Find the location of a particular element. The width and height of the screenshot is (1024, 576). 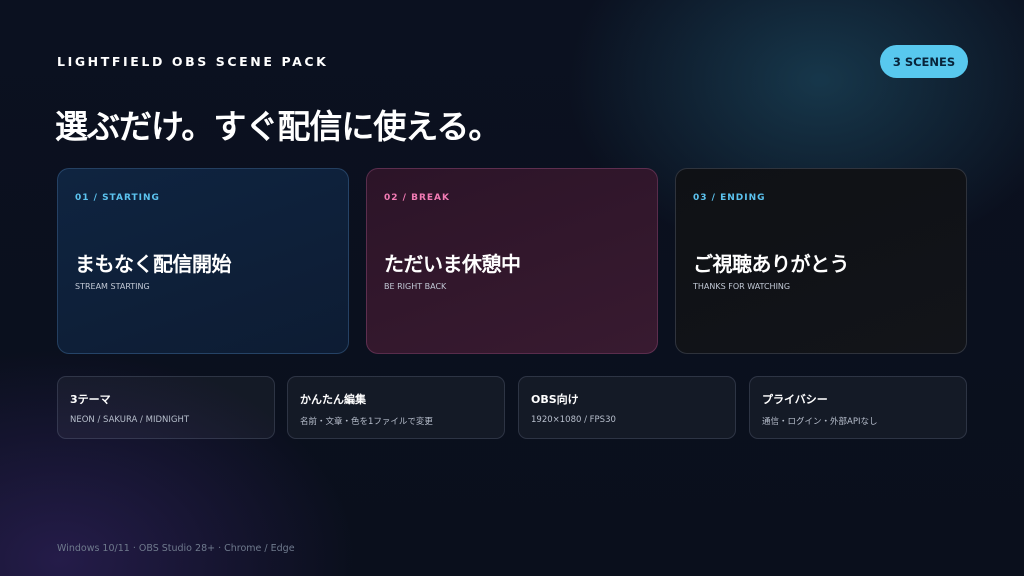

scene-card-starting: 01 / STARTING まもなく配信開始 STREAM STARTING is located at coordinates (203, 261).